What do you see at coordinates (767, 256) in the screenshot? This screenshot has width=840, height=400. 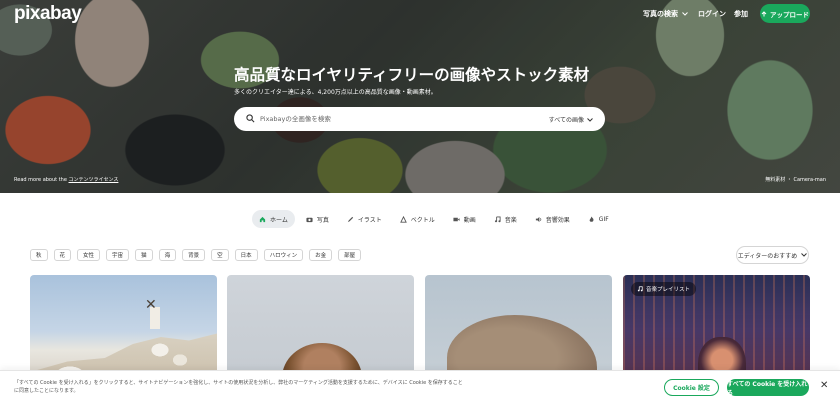 I see `sort-dropdown-label: エディターのおすすめ` at bounding box center [767, 256].